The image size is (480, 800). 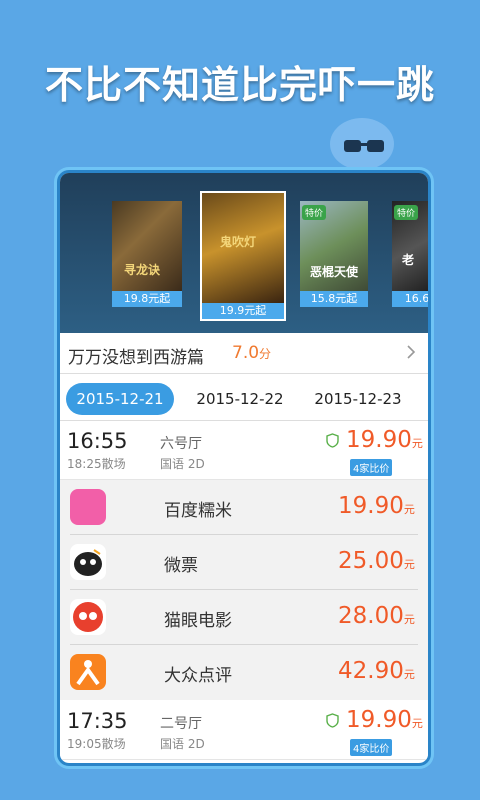 I want to click on poster-price: 19.8元起, so click(x=147, y=299).